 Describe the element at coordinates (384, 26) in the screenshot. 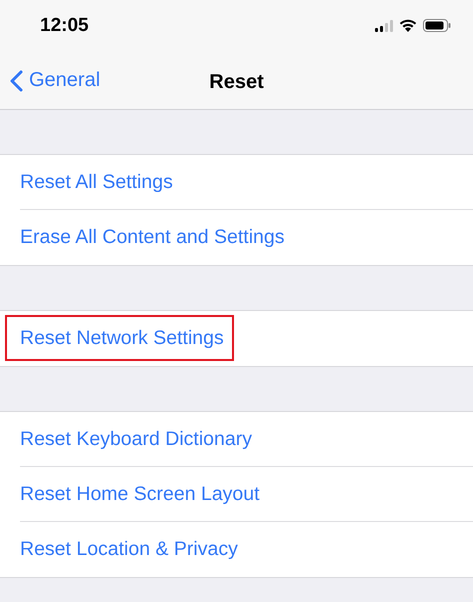

I see `signal-icon` at that location.